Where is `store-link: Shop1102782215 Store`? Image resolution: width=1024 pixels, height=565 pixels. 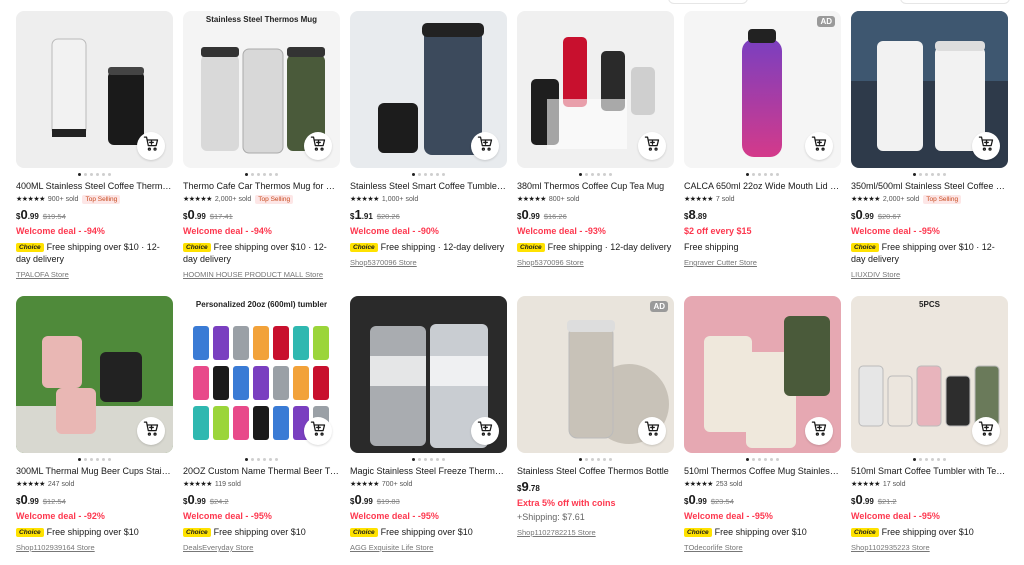
store-link: Shop1102782215 Store is located at coordinates (595, 532).